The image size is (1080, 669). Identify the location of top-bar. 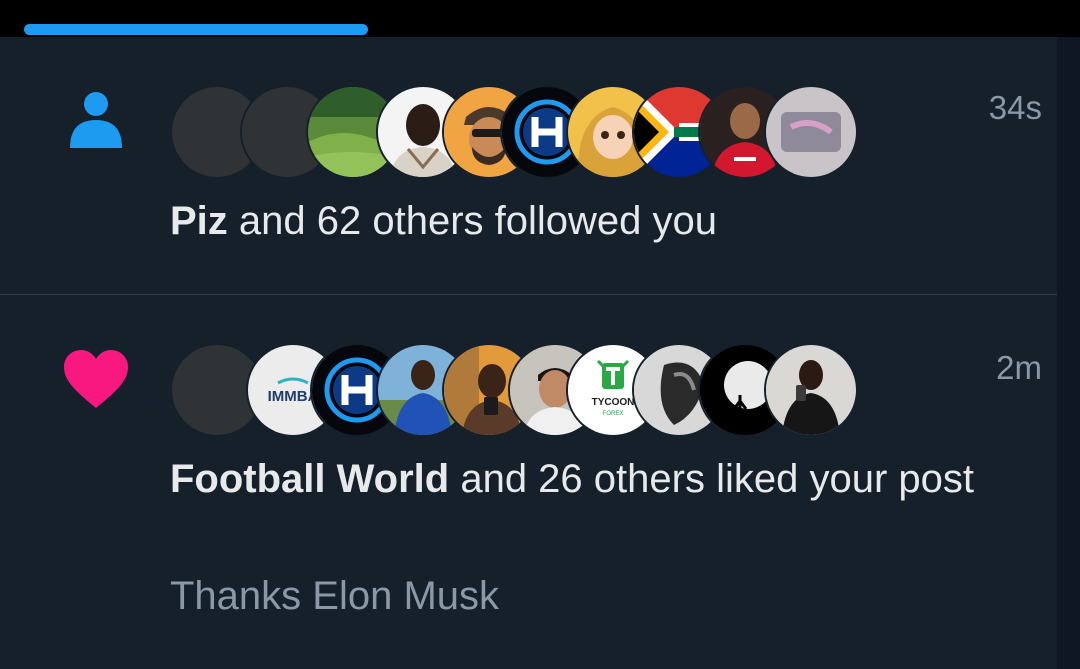
(540, 18).